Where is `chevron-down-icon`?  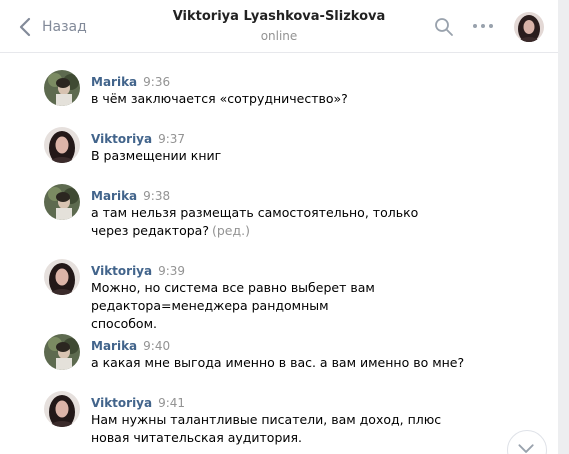
chevron-down-icon is located at coordinates (526, 448).